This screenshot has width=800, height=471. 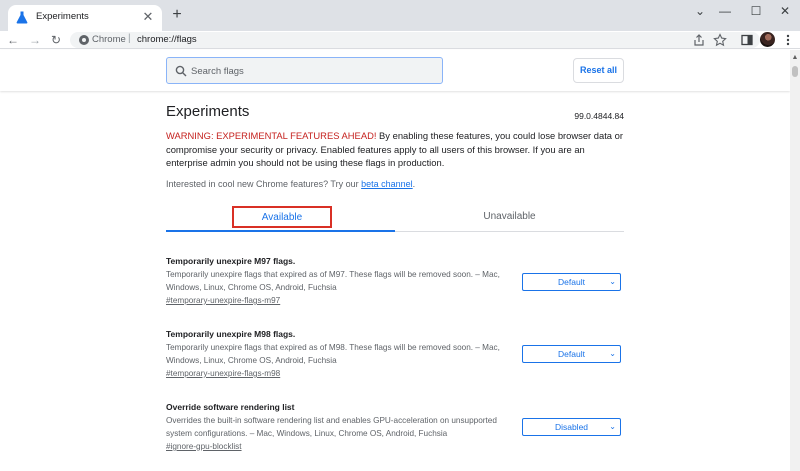 What do you see at coordinates (509, 218) in the screenshot?
I see `tab-unavailable: Unavailable` at bounding box center [509, 218].